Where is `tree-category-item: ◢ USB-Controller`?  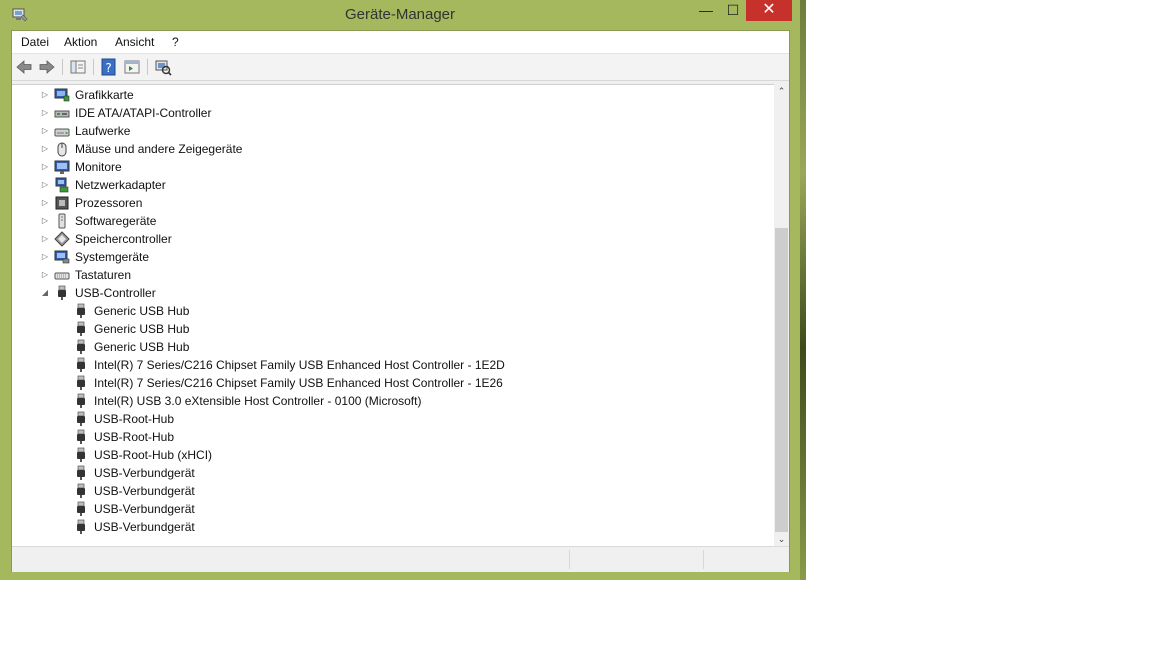
tree-category-item: ◢ USB-Controller is located at coordinates (382, 293).